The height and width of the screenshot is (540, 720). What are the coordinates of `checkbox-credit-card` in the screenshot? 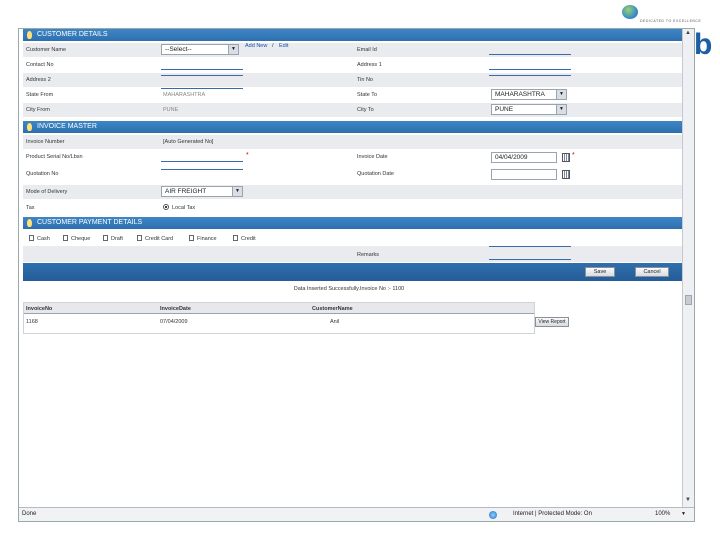 It's located at (139, 238).